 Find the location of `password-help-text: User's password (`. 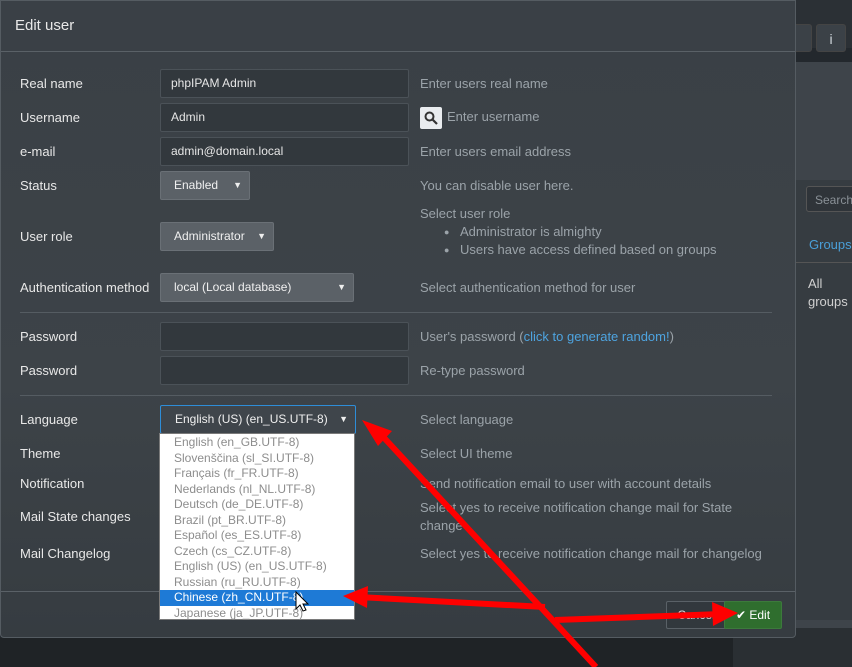

password-help-text: User's password ( is located at coordinates (472, 336).